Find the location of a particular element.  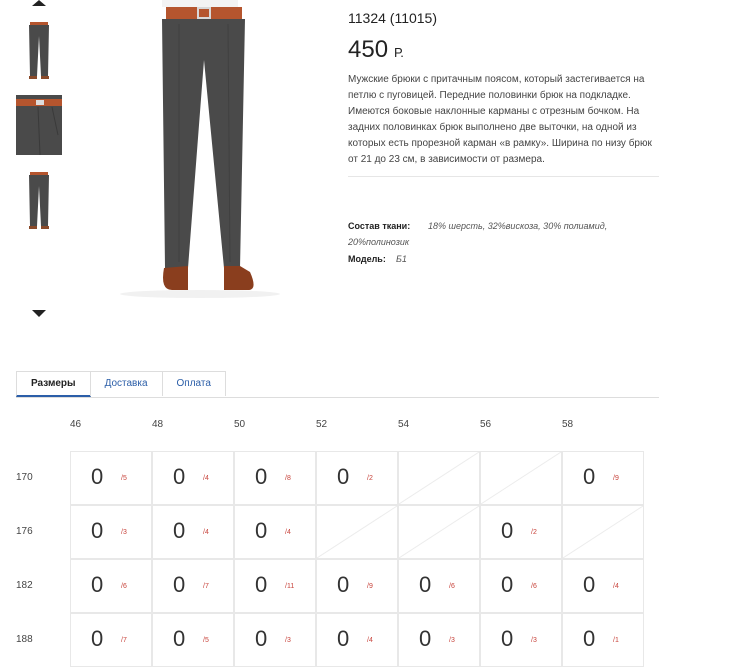

thumbnail-detail is located at coordinates (39, 125).